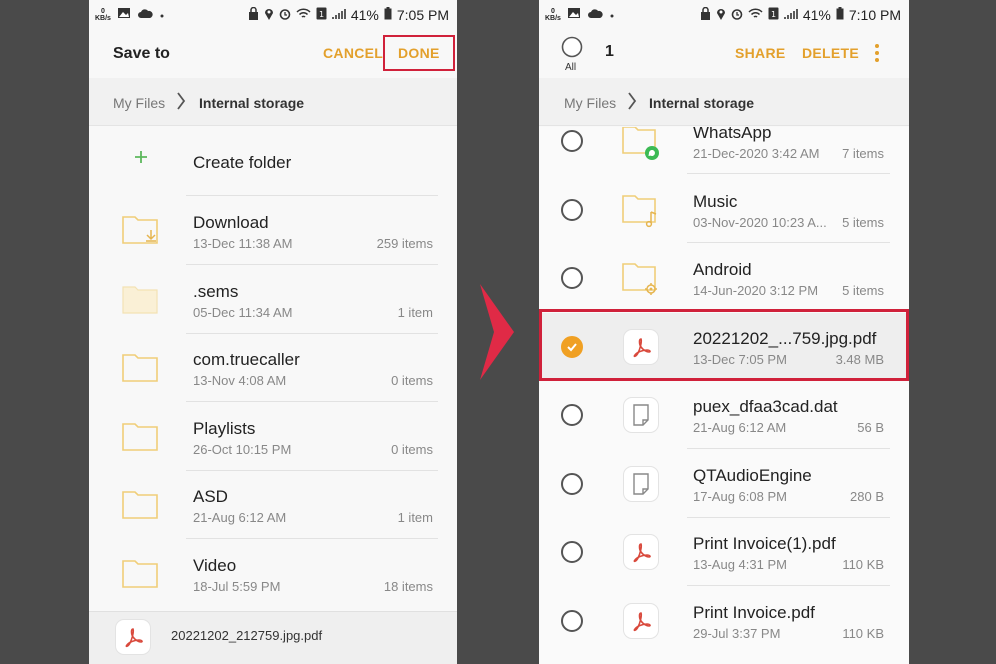  I want to click on clock: 7:05 PM, so click(422, 15).